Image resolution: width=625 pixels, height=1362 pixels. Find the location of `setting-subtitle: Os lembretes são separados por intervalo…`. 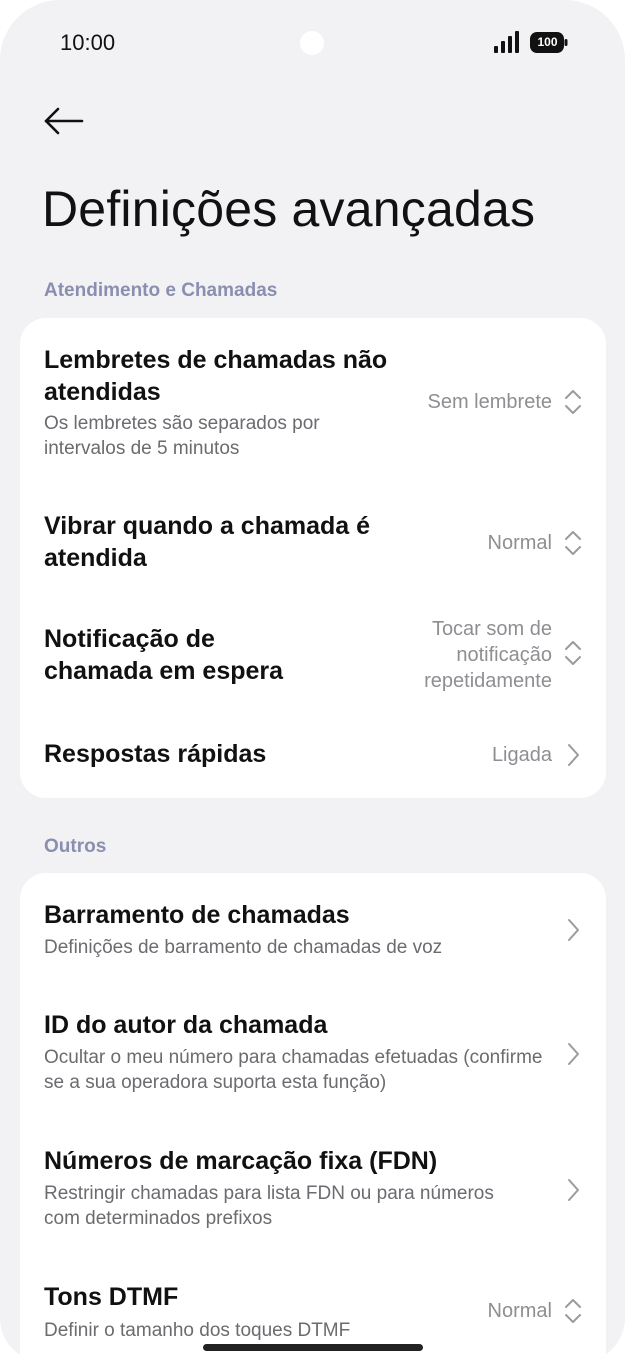

setting-subtitle: Os lembretes são separados por intervalo… is located at coordinates (182, 436).